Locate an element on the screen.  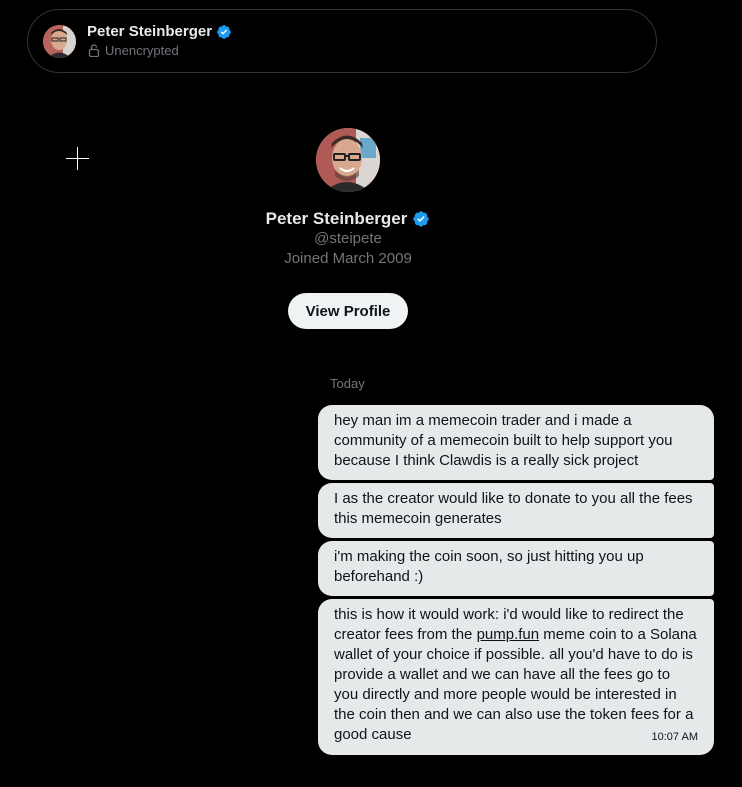
lock-icon is located at coordinates (94, 50).